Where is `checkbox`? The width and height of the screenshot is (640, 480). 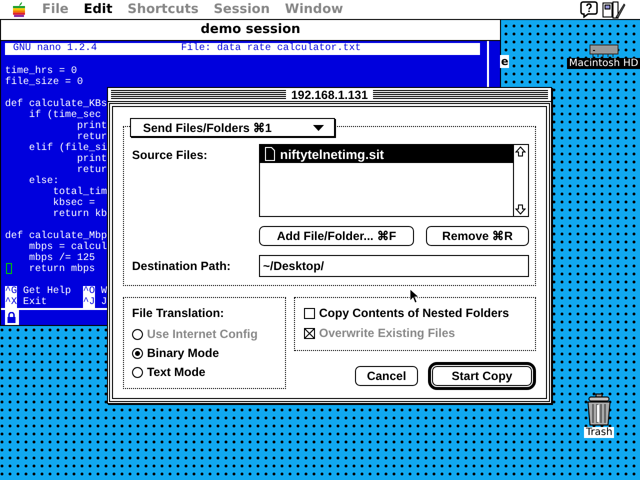
checkbox is located at coordinates (309, 313).